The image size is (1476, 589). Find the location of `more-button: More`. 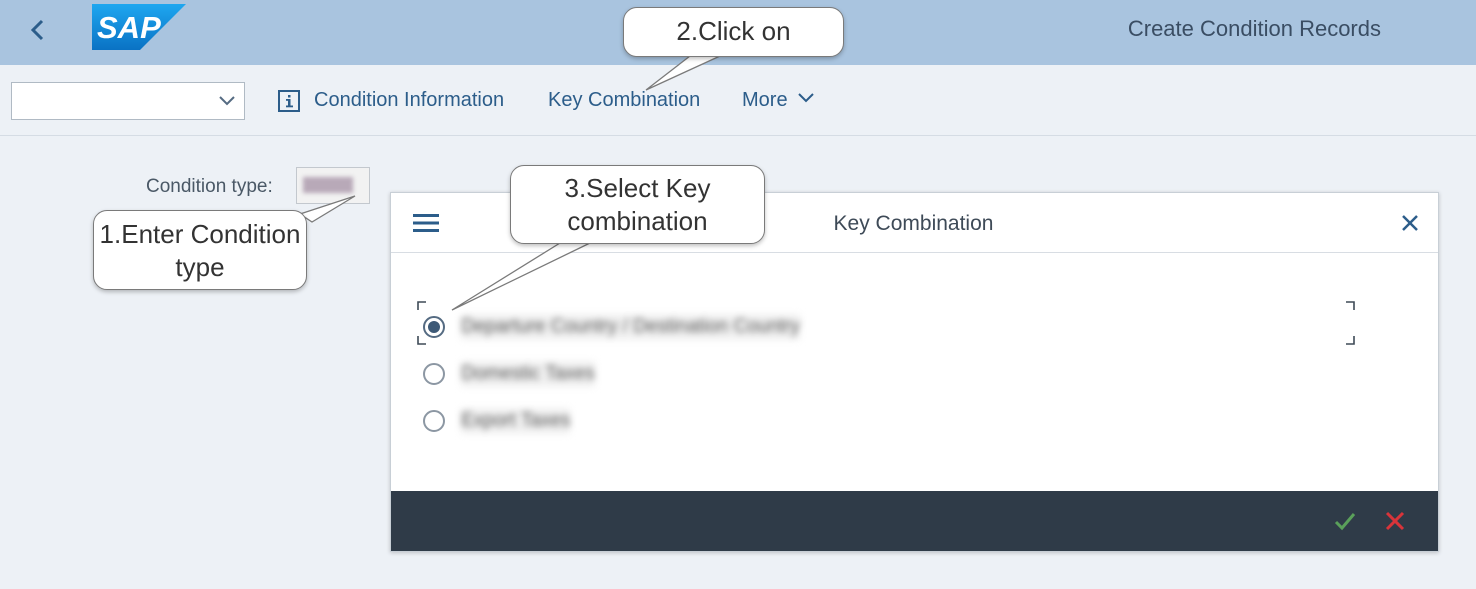

more-button: More is located at coordinates (778, 100).